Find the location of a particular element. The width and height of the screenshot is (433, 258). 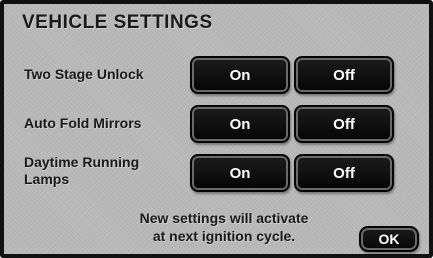

notice-line1: New settings will activate is located at coordinates (224, 218).